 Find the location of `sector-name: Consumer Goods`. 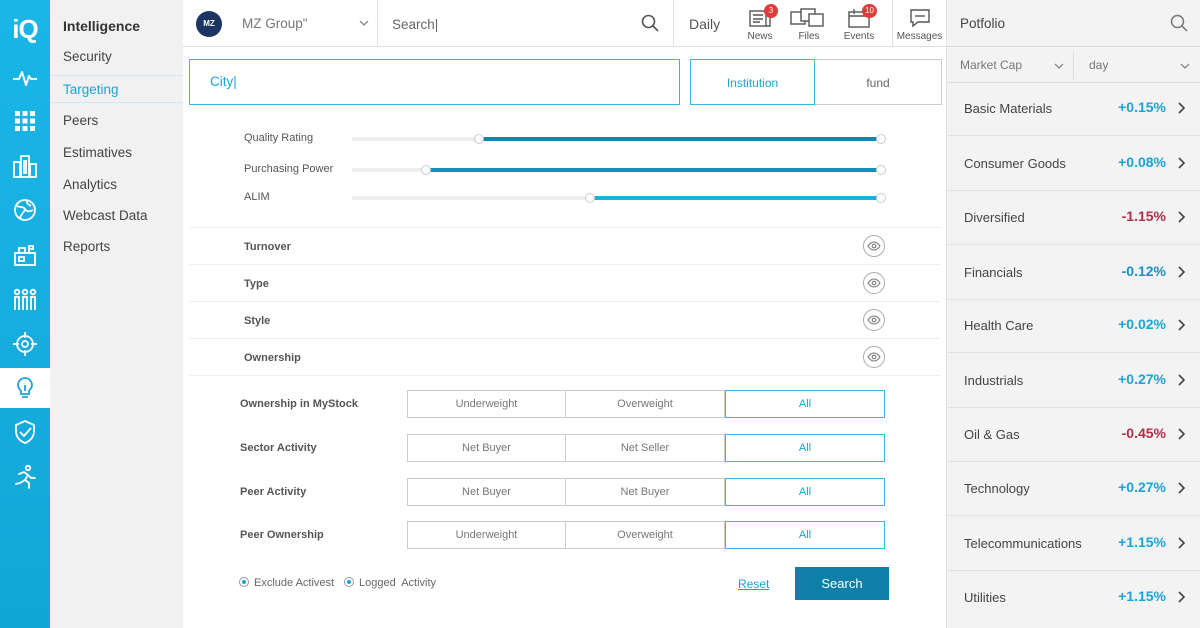

sector-name: Consumer Goods is located at coordinates (1015, 163).